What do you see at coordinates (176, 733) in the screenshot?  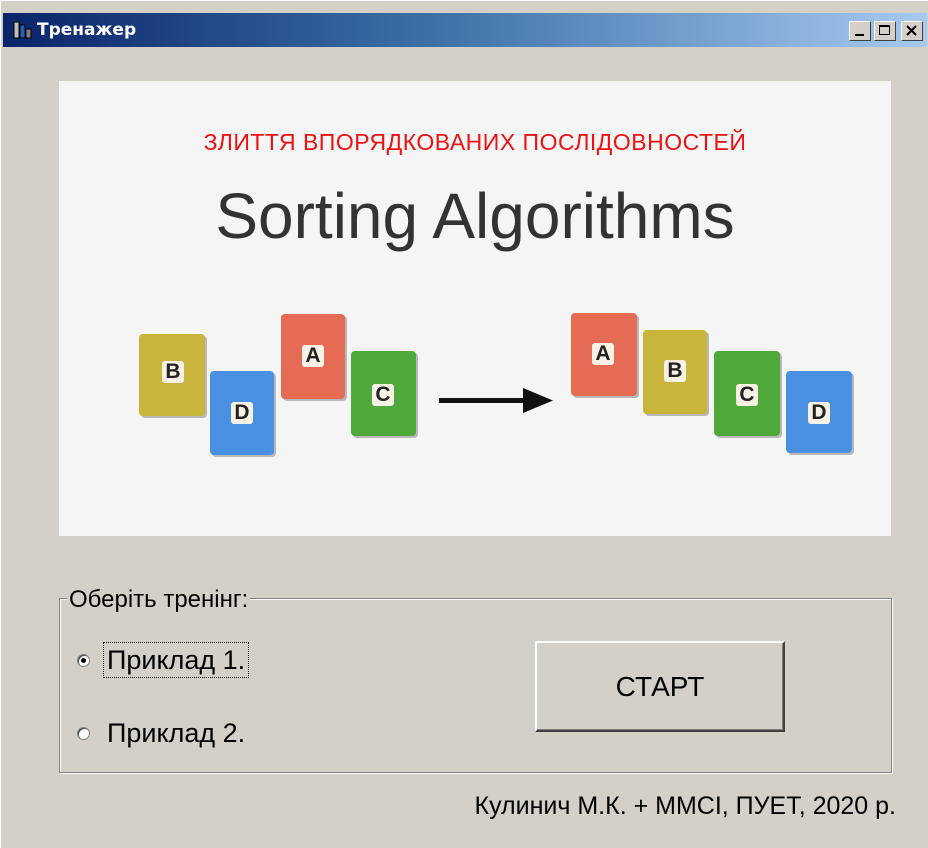 I see `radio-example-2-label: Приклад 2.` at bounding box center [176, 733].